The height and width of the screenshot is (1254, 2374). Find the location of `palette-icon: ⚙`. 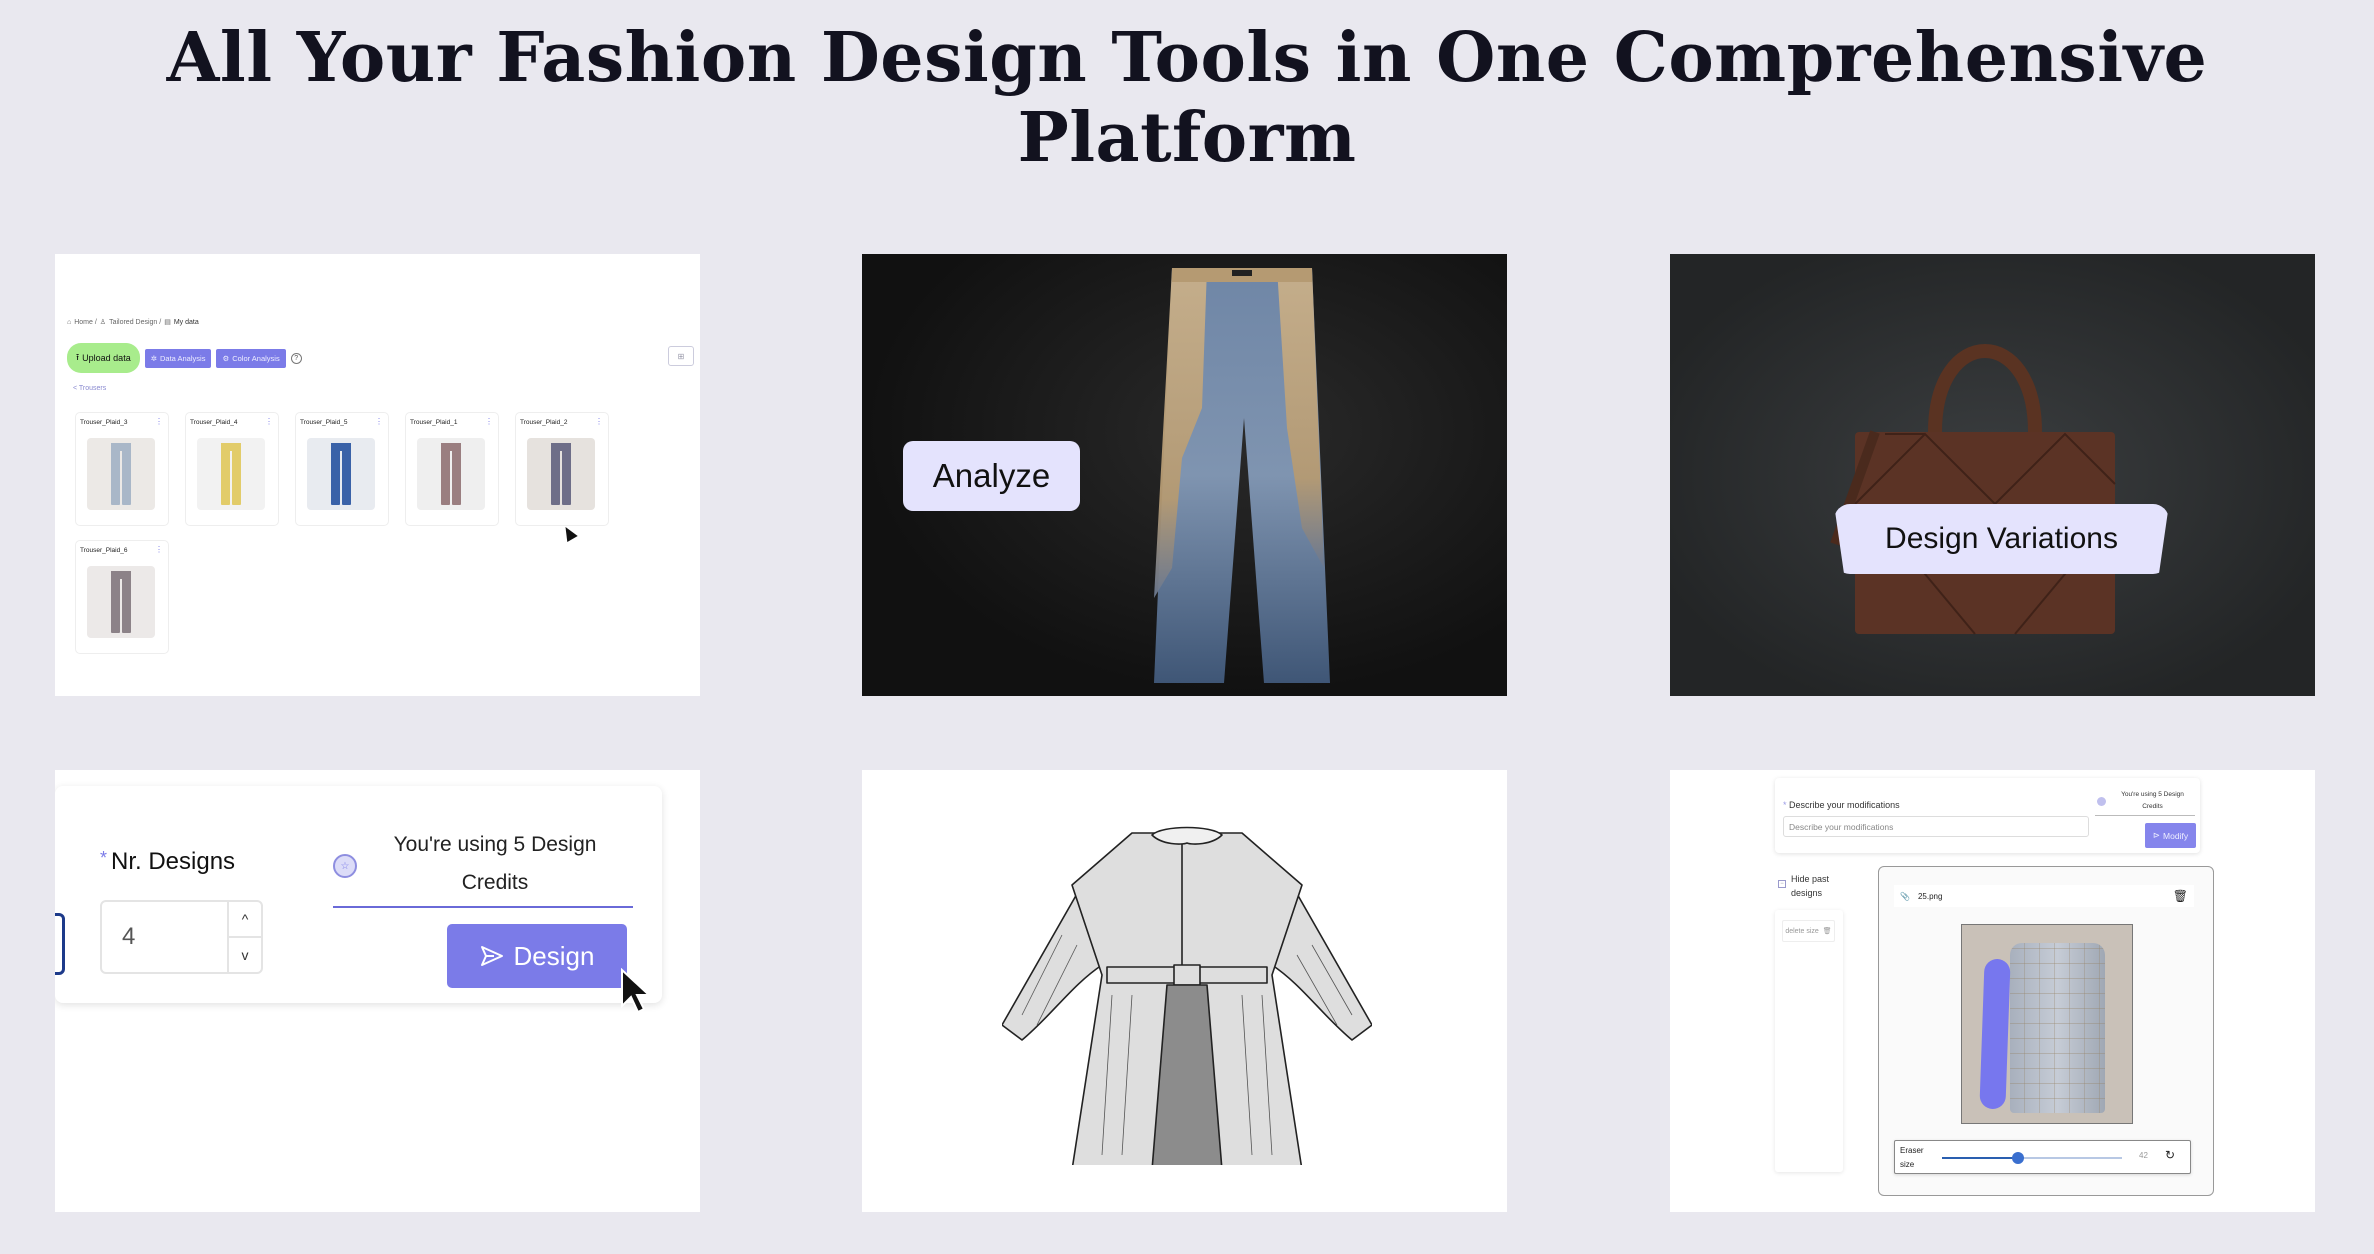

palette-icon: ⚙ is located at coordinates (226, 358).